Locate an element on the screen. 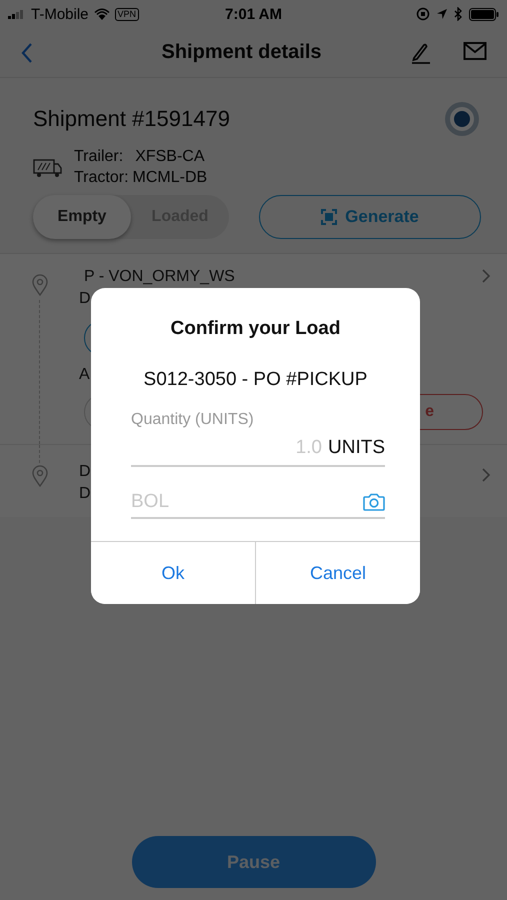 Image resolution: width=507 pixels, height=900 pixels. clock-time: 7:01 AM is located at coordinates (253, 14).